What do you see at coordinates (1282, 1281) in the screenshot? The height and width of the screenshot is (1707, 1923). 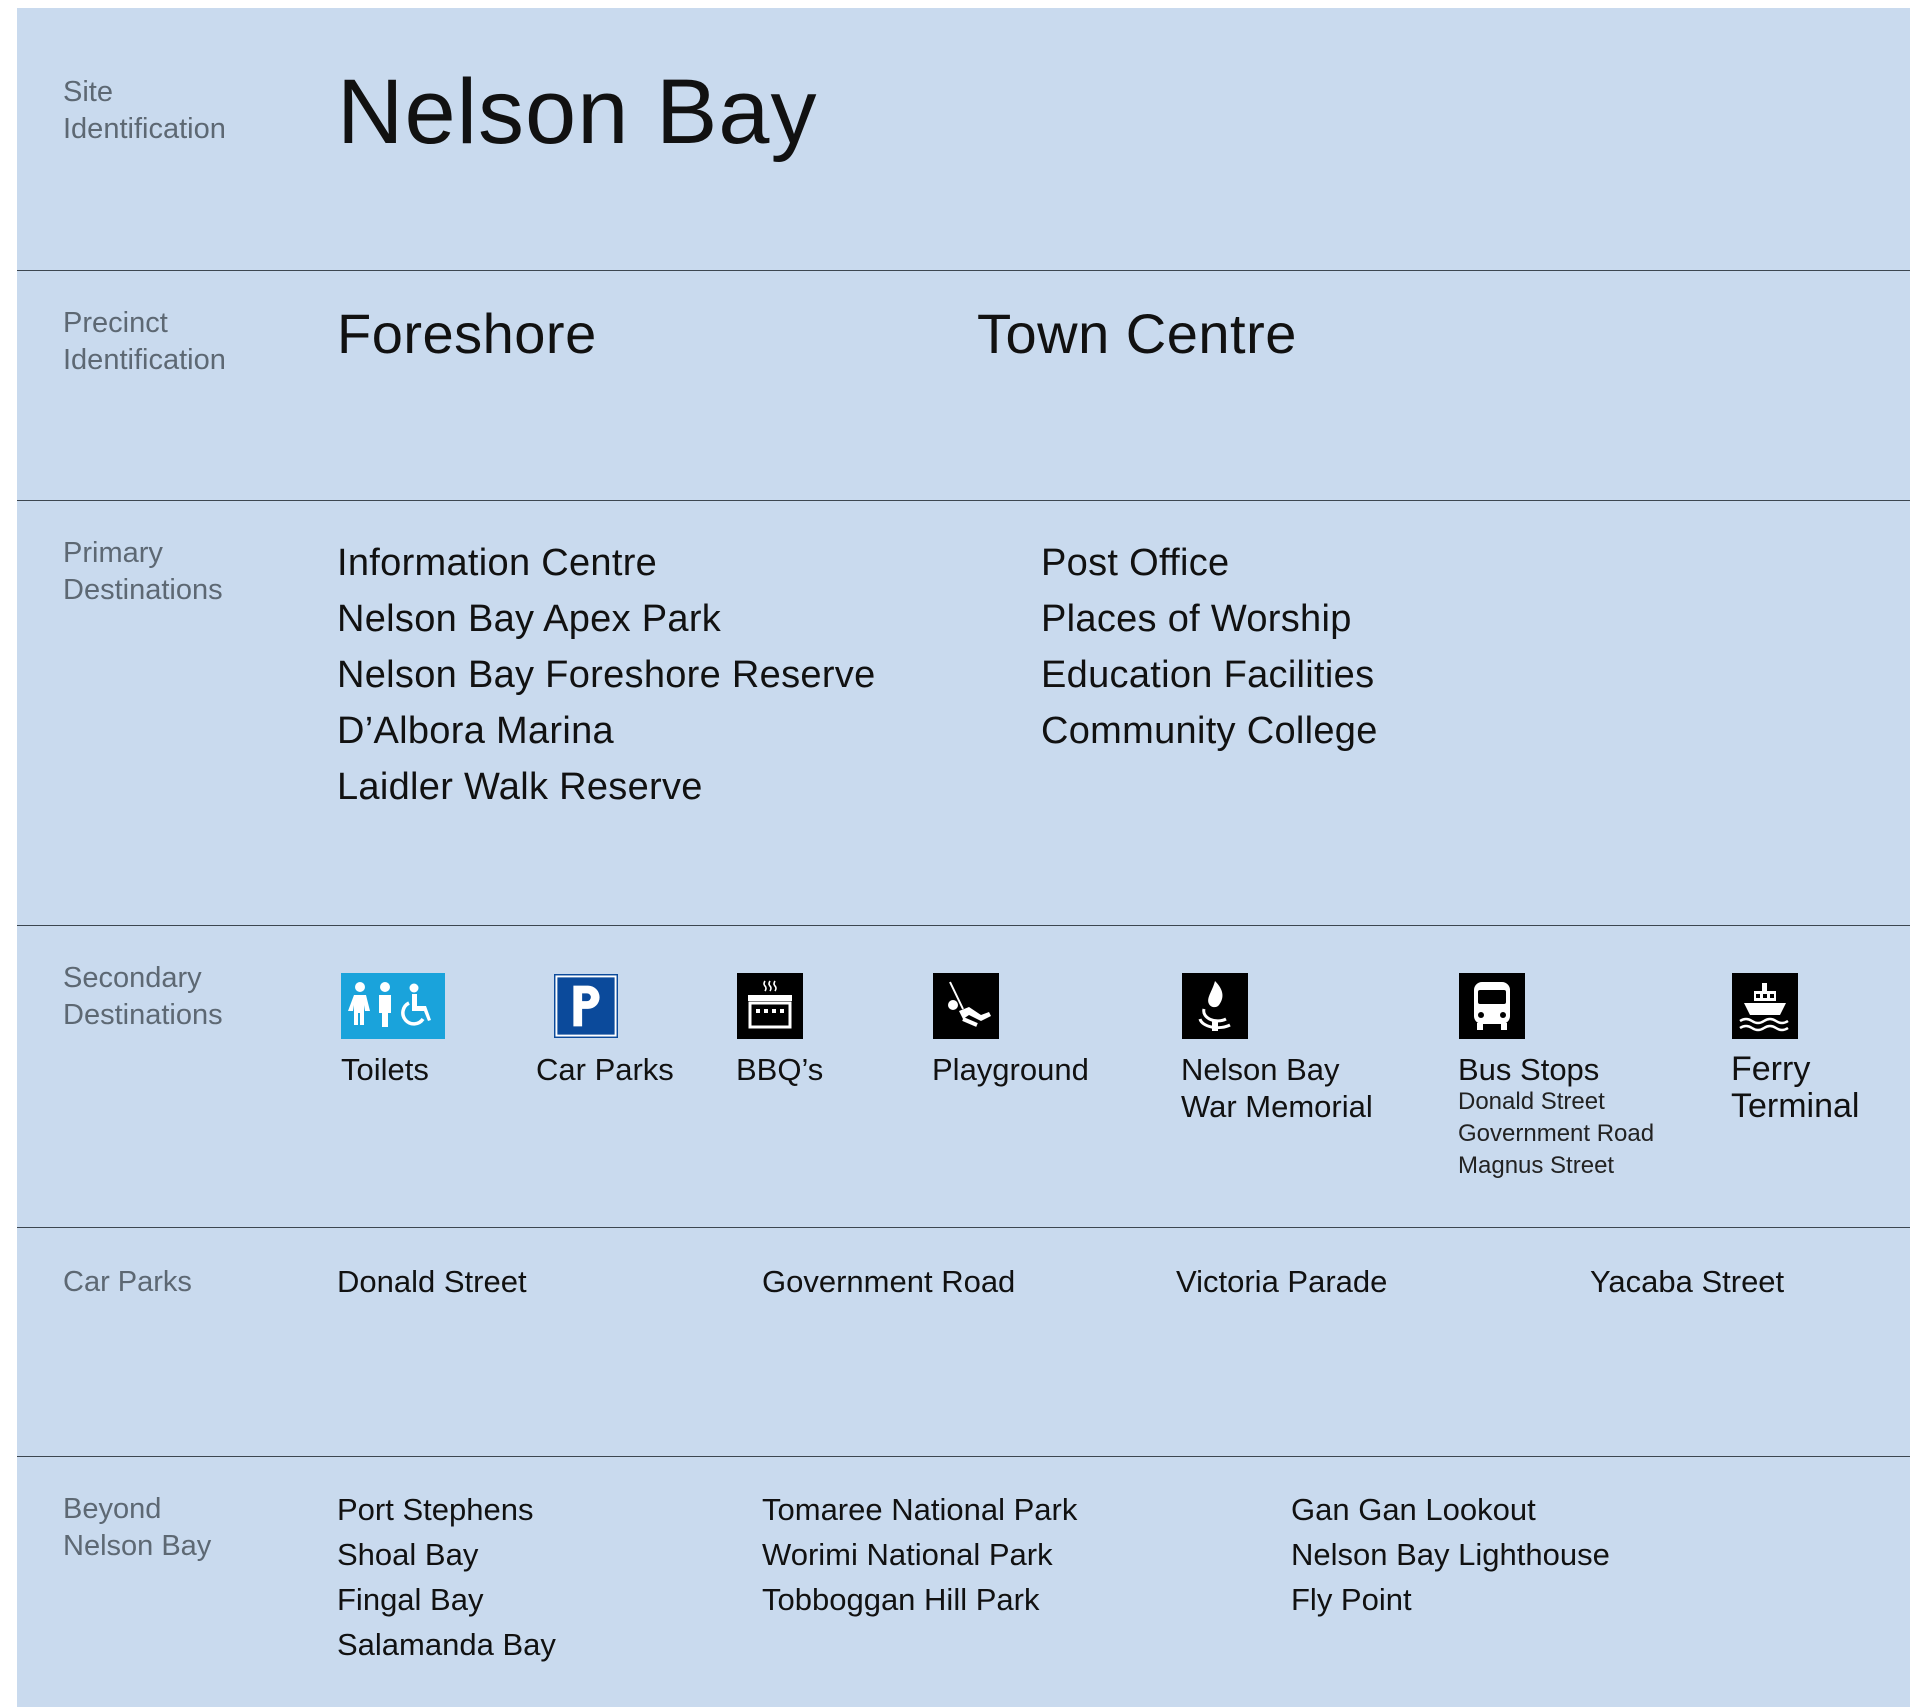 I see `car-park-item: Victoria Parade` at bounding box center [1282, 1281].